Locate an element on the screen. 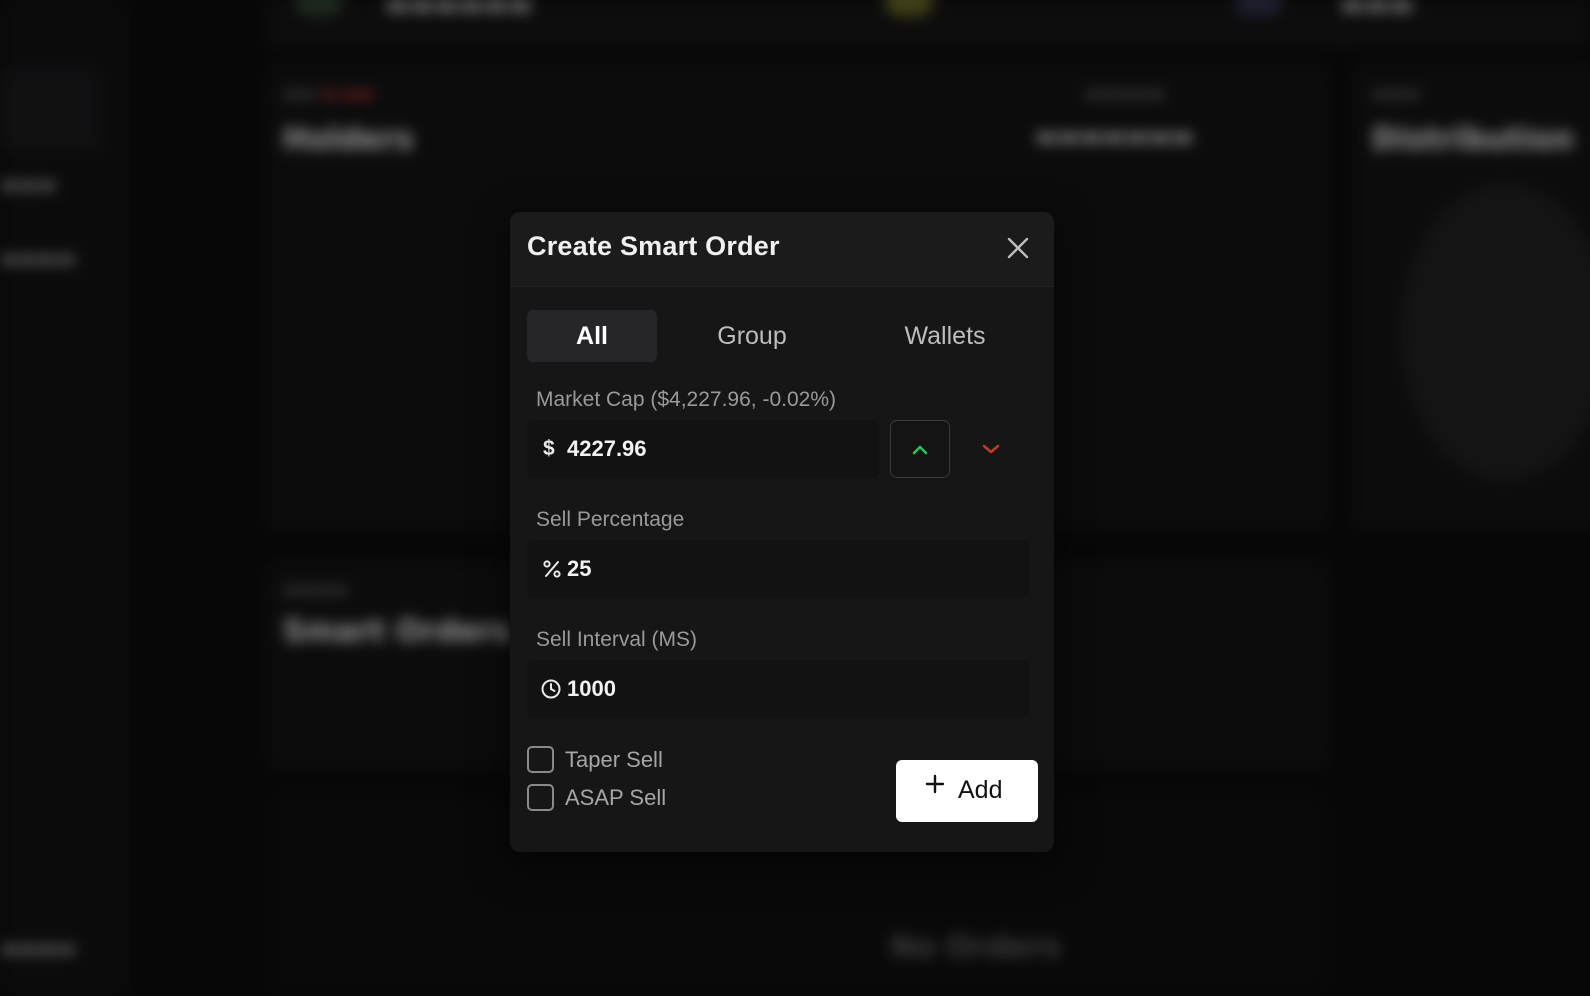  tab-group: Group is located at coordinates (752, 336).